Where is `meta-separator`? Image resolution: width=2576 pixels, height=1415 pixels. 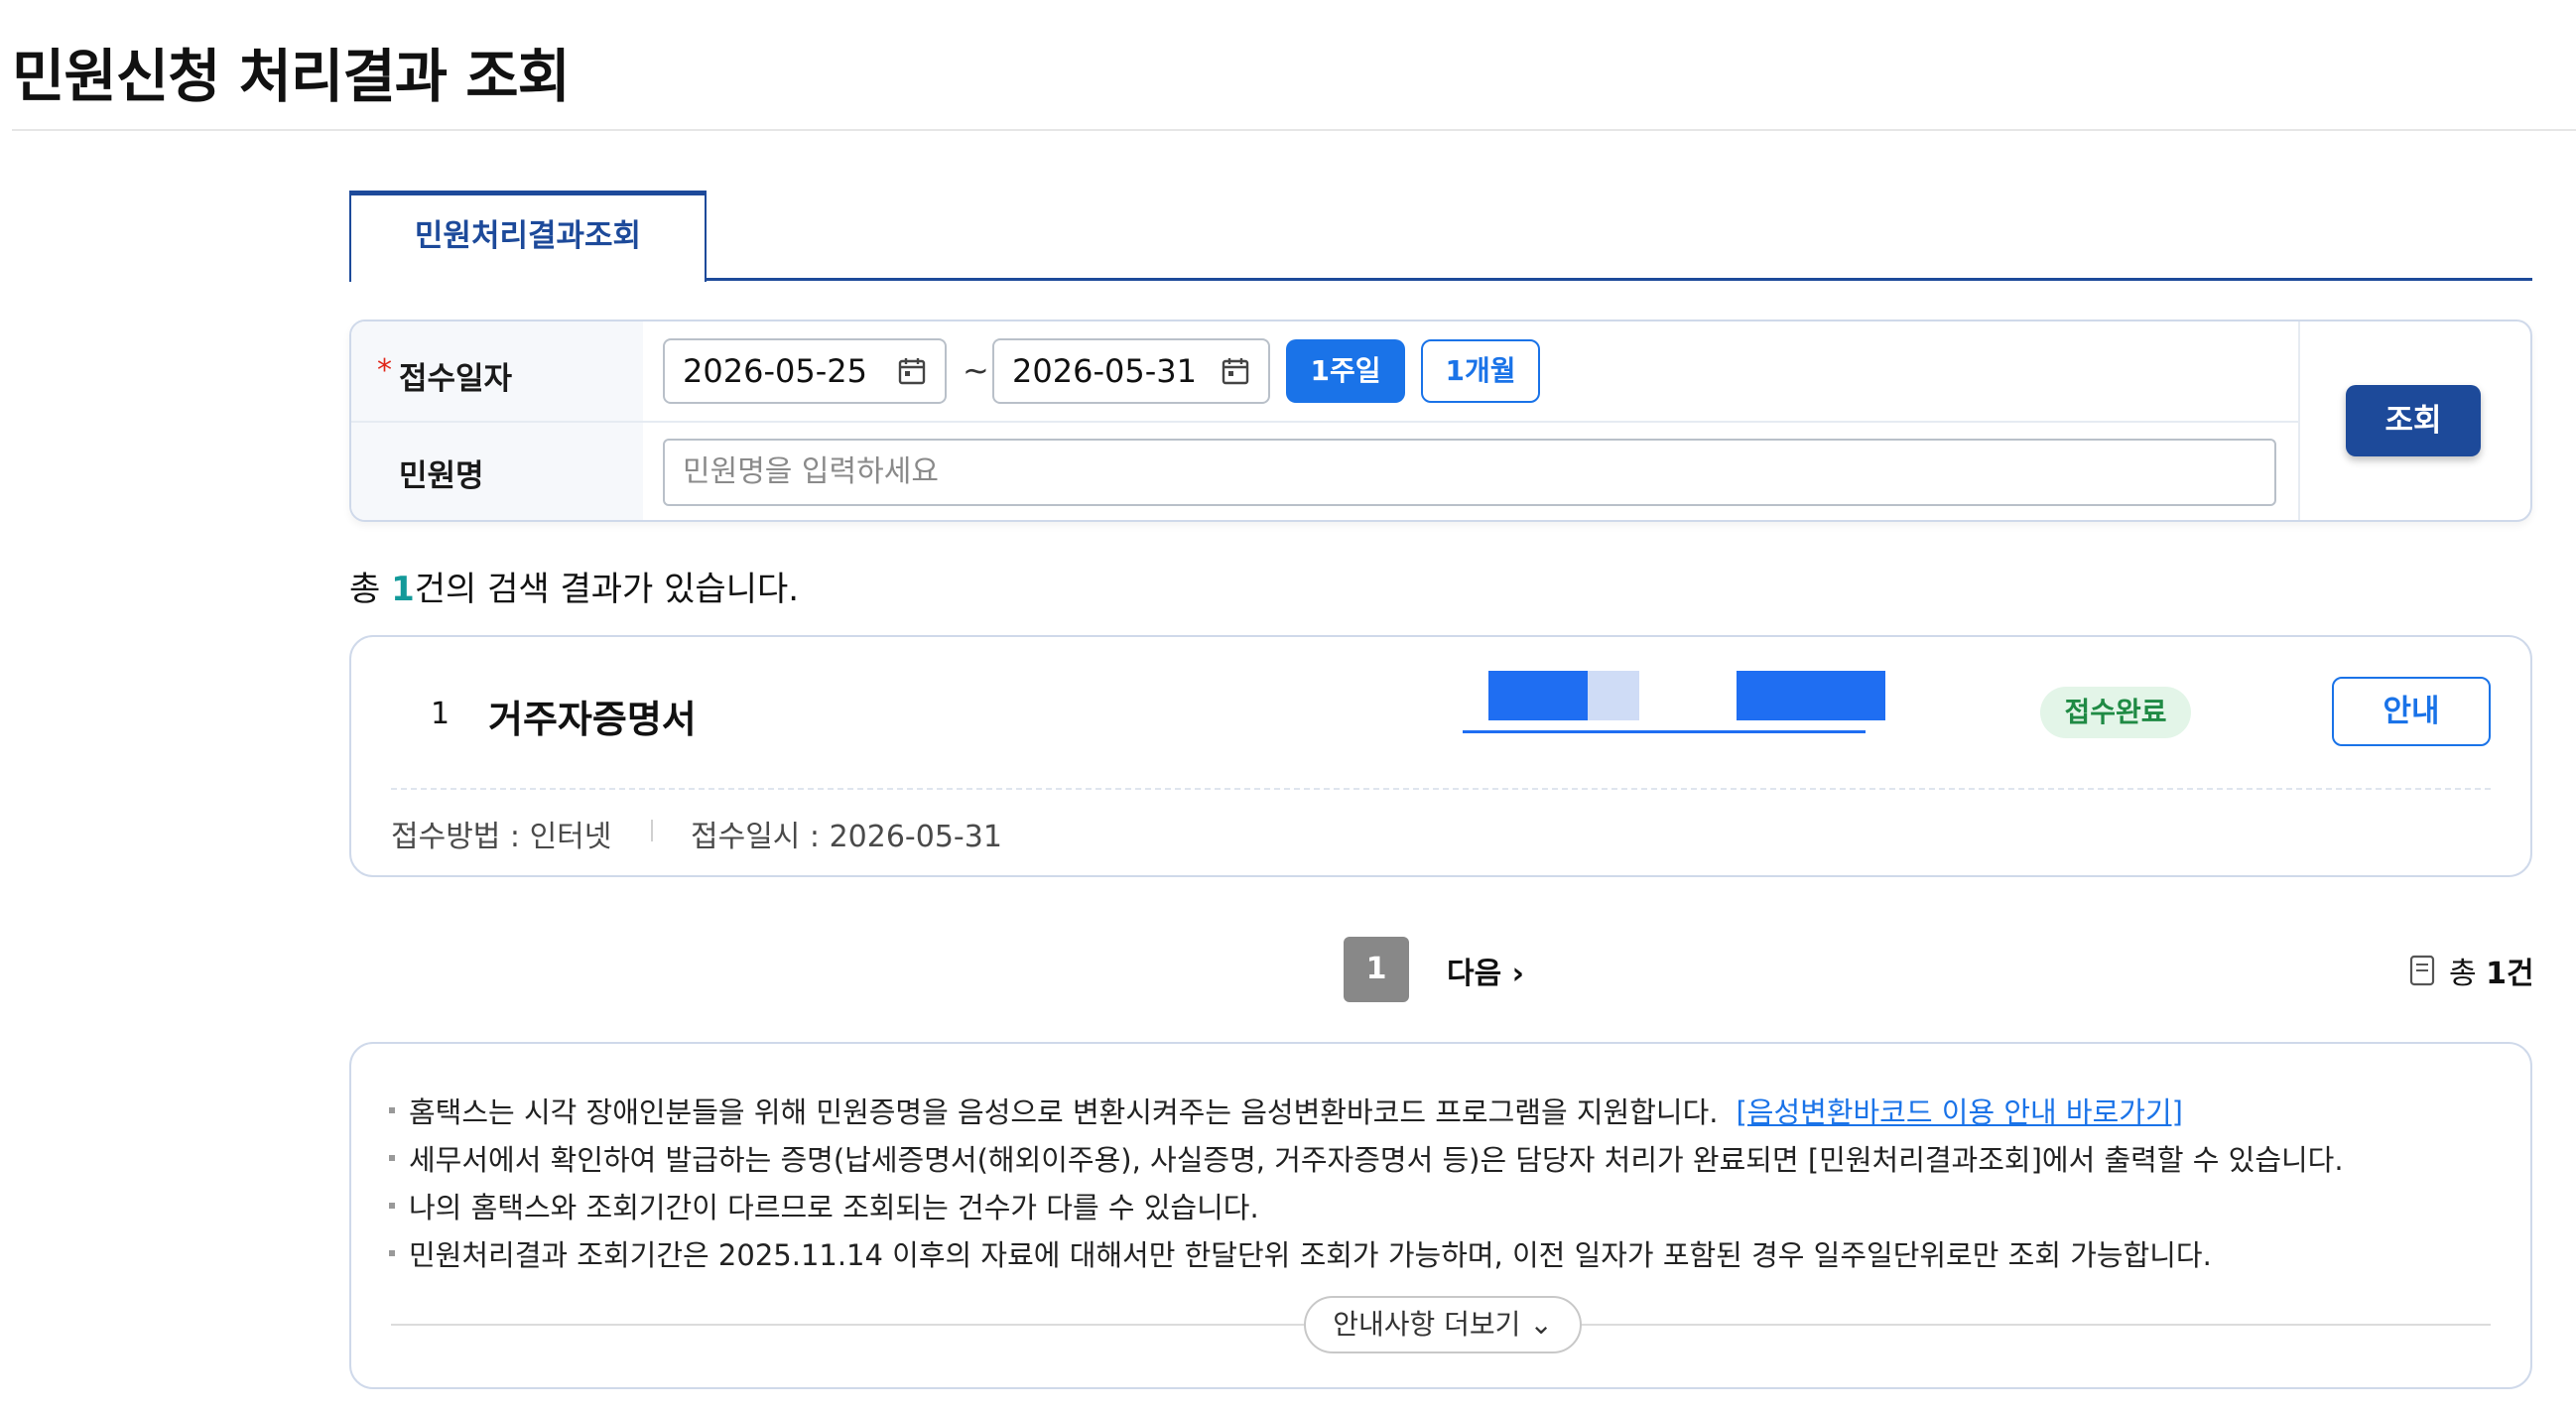
meta-separator is located at coordinates (652, 830).